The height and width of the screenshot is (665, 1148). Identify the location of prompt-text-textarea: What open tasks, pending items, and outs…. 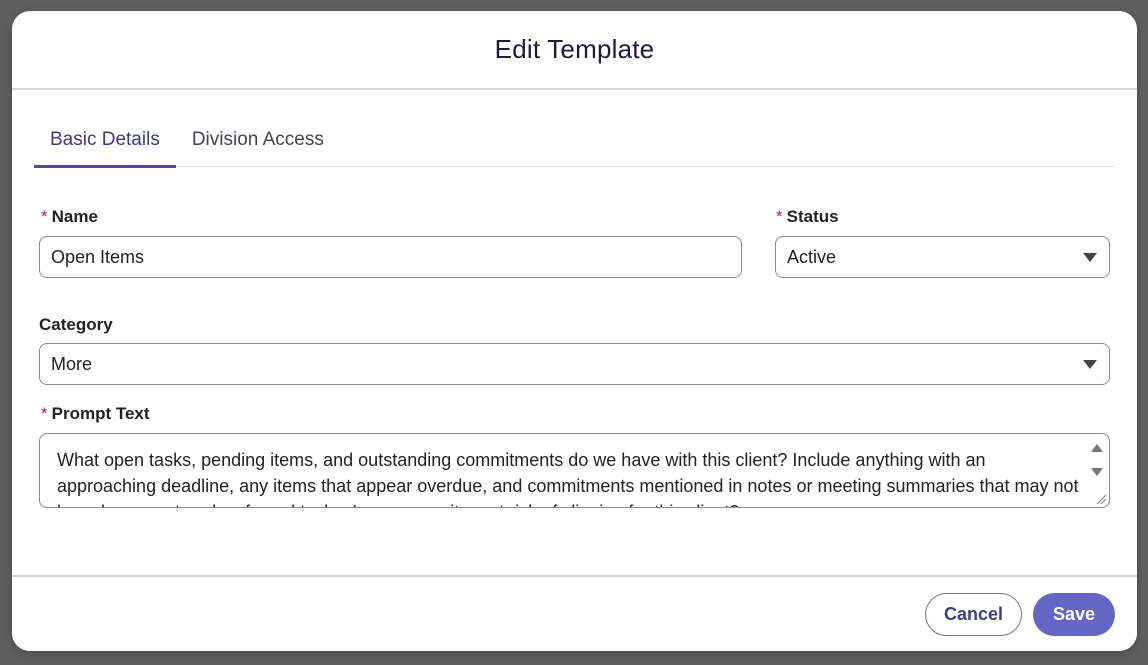
(574, 470).